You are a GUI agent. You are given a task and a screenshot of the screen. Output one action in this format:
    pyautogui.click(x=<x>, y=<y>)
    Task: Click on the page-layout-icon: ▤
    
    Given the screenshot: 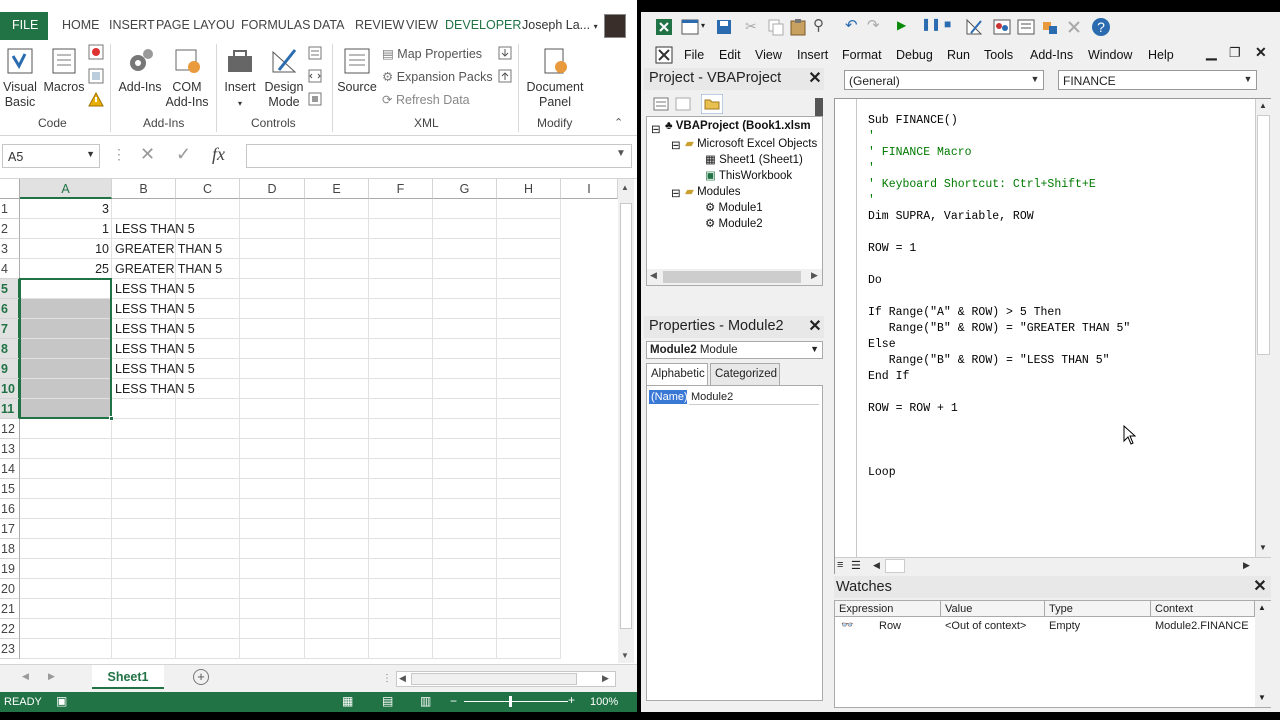 What is the action you would take?
    pyautogui.click(x=387, y=701)
    